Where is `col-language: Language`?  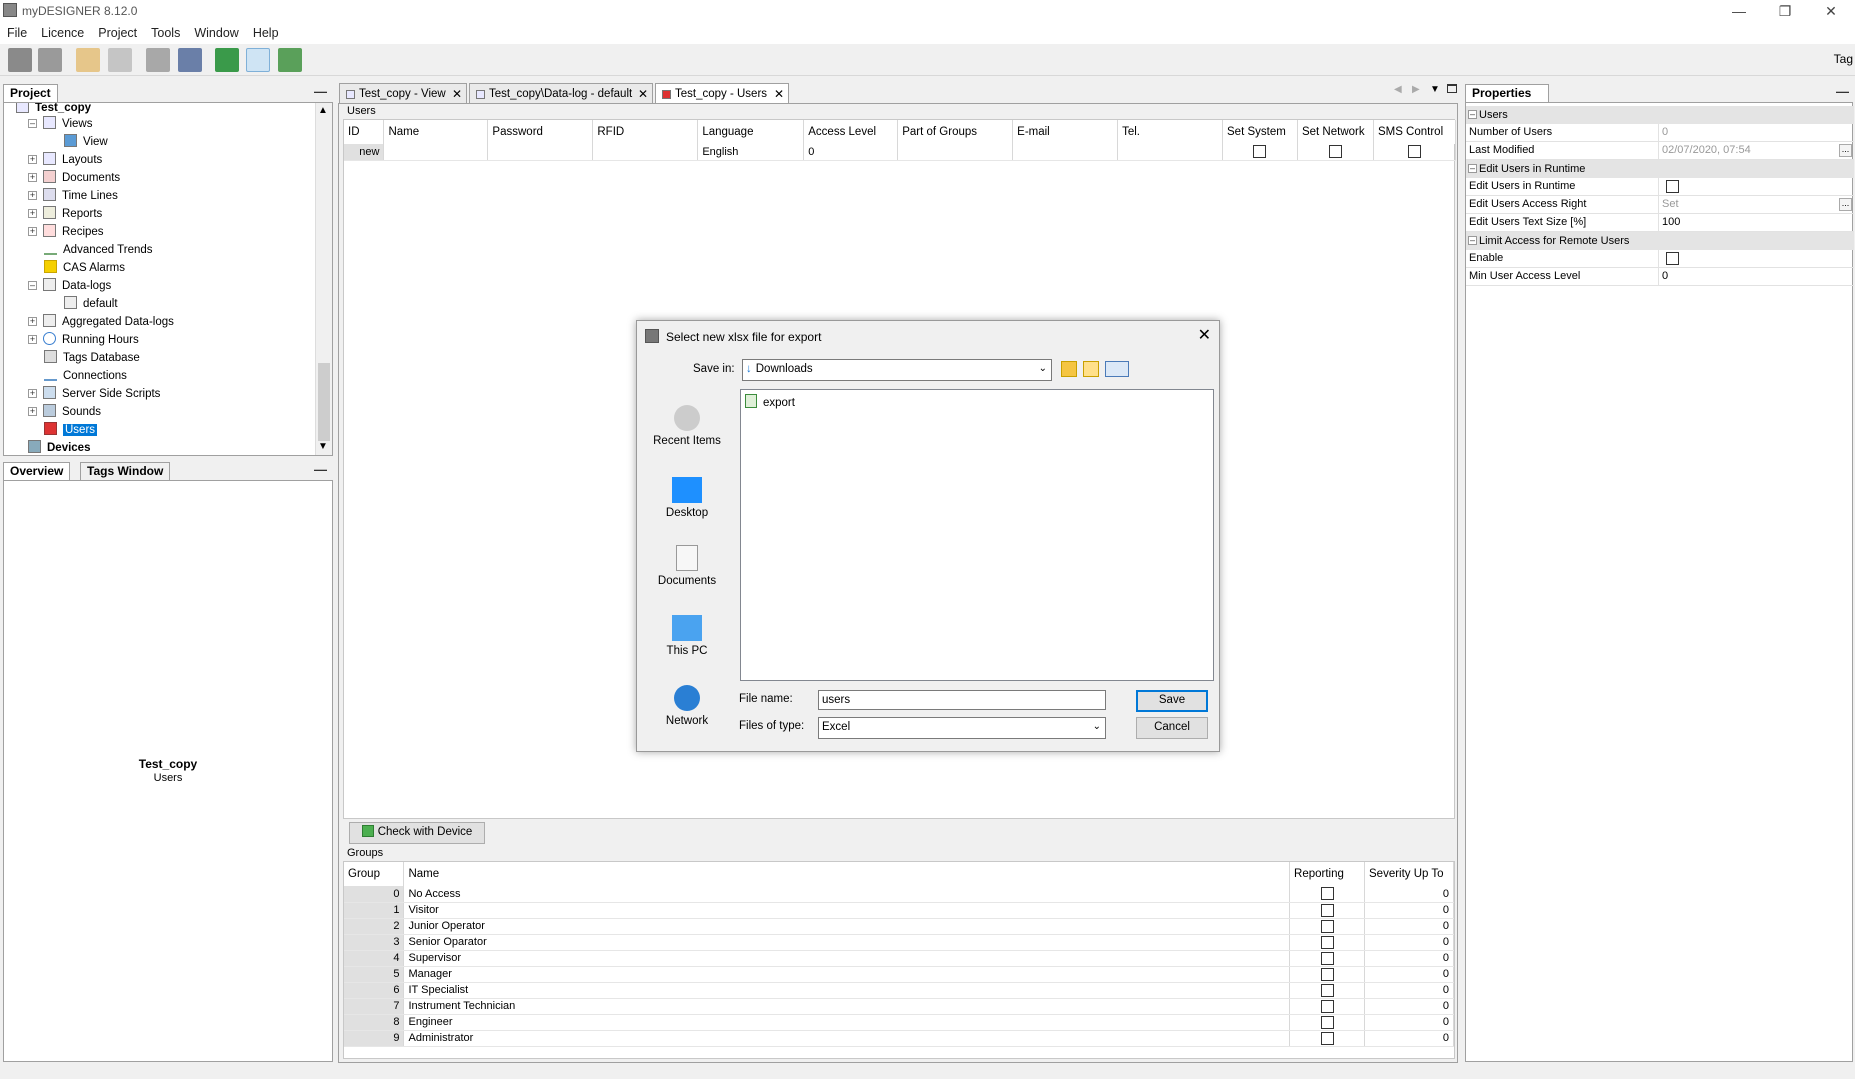
col-language: Language is located at coordinates (751, 132).